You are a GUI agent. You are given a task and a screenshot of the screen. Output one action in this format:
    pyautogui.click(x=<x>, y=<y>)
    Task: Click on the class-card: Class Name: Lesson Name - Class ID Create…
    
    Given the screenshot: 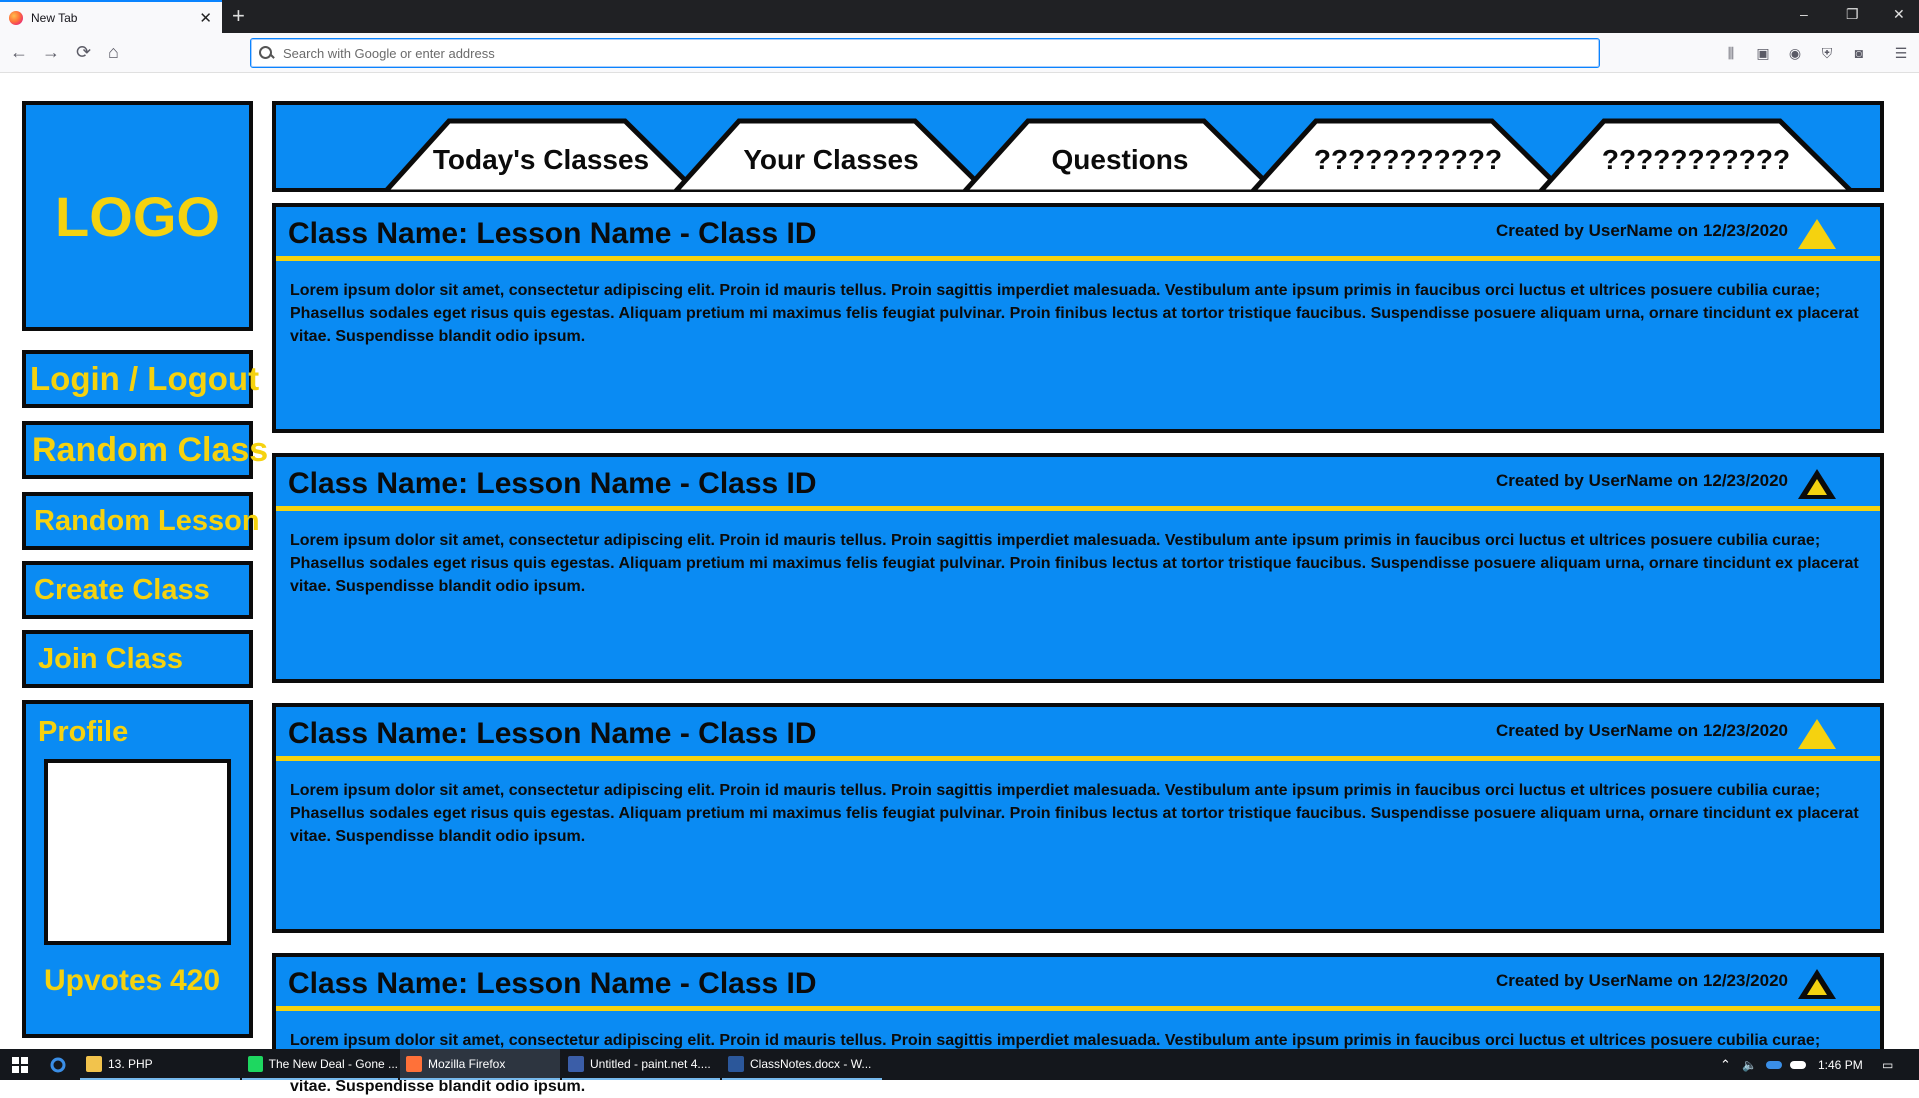 What is the action you would take?
    pyautogui.click(x=1078, y=1024)
    